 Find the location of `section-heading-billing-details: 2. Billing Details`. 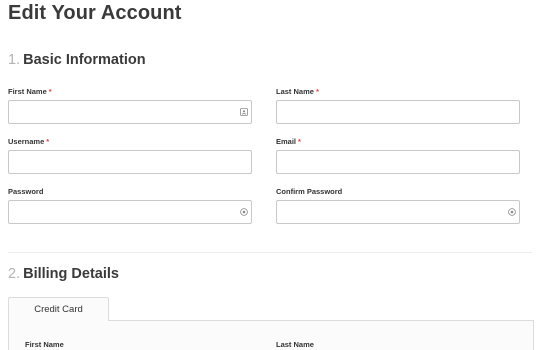

section-heading-billing-details: 2. Billing Details is located at coordinates (63, 274).